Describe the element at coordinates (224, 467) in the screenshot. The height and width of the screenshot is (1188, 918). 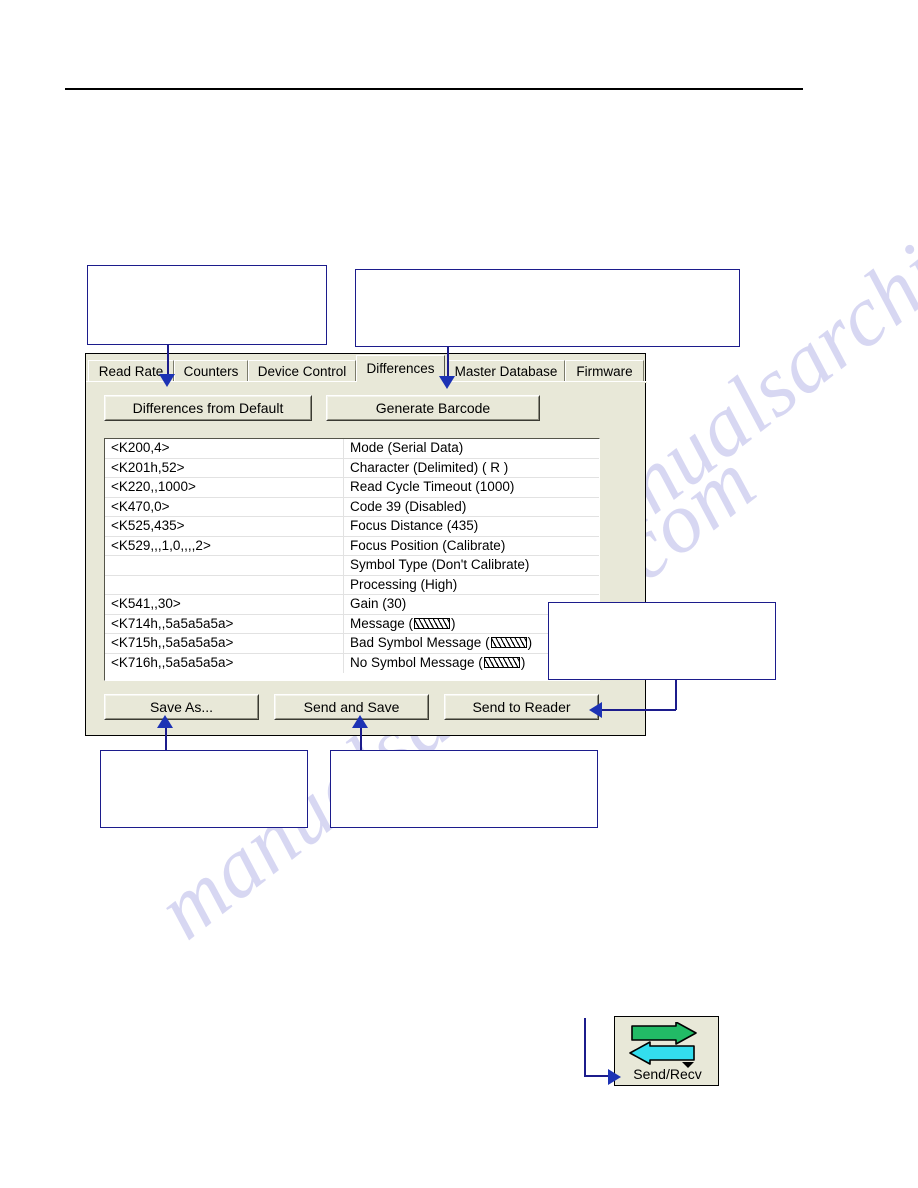
I see `command-cell: <K201h,52>` at that location.